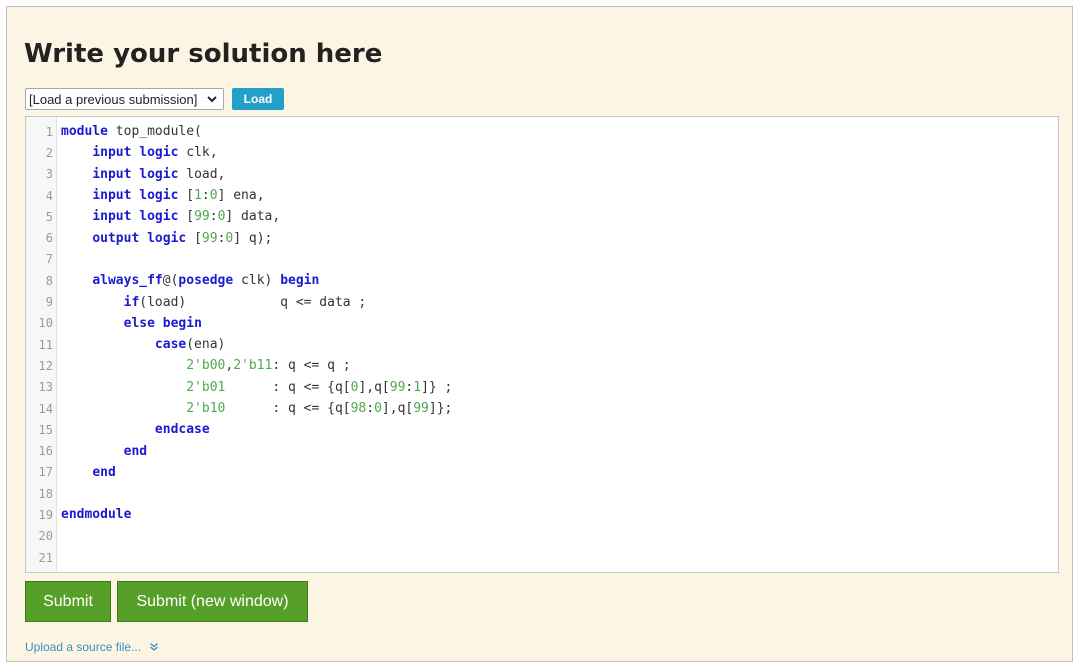 Image resolution: width=1080 pixels, height=666 pixels. I want to click on code-text: else begin, so click(127, 323).